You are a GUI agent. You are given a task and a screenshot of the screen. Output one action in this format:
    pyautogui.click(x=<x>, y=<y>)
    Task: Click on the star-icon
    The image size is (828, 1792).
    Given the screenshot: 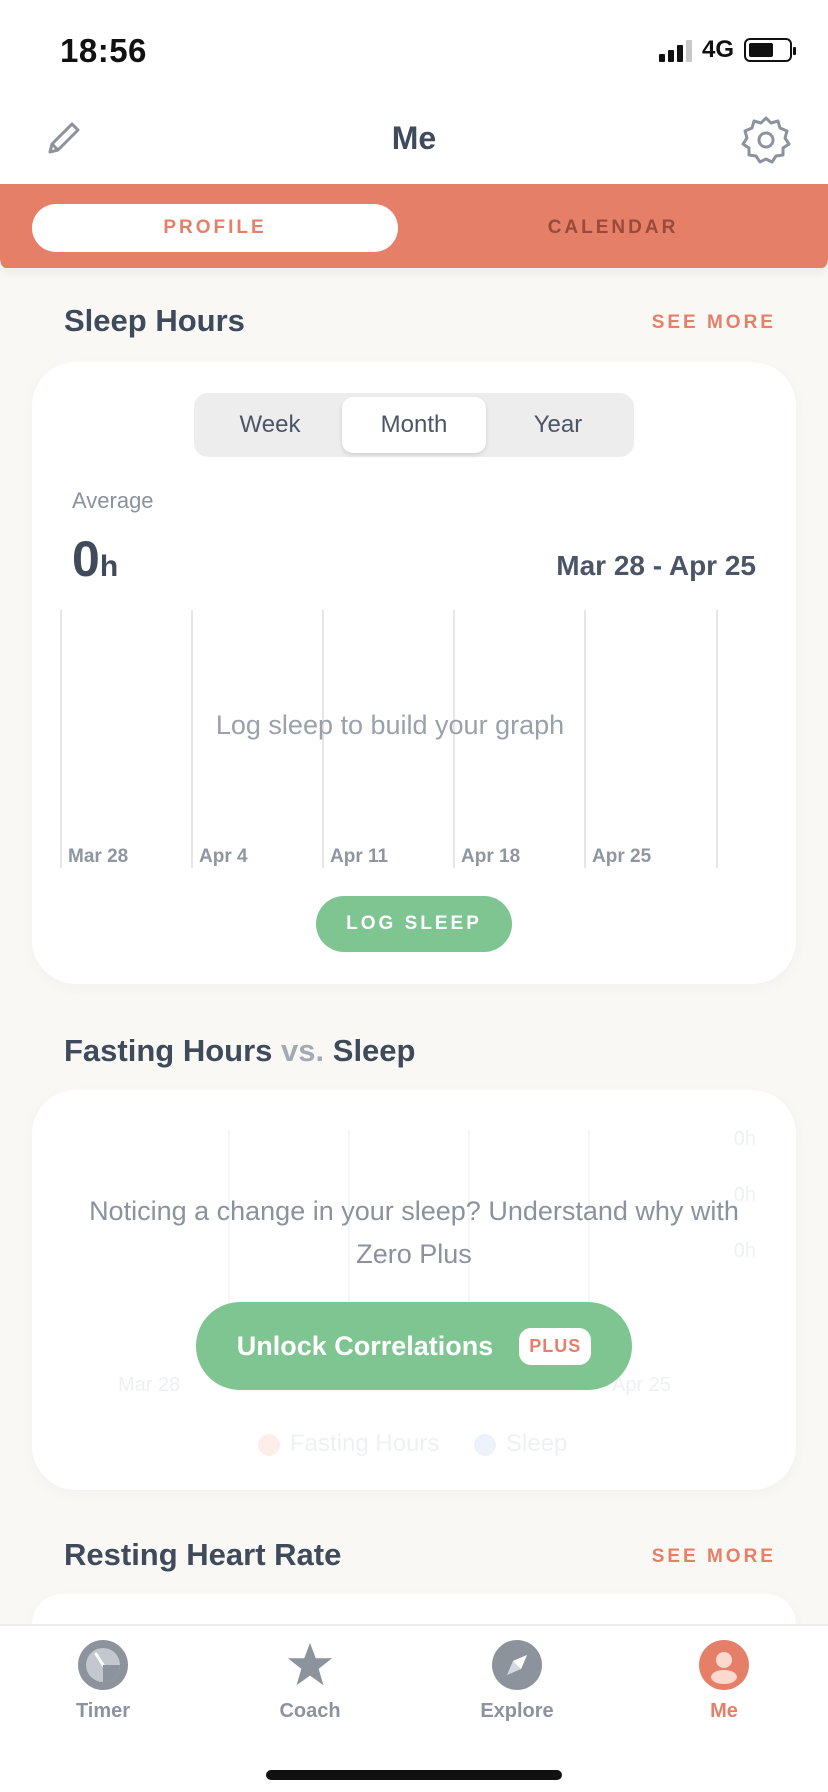 What is the action you would take?
    pyautogui.click(x=310, y=1665)
    